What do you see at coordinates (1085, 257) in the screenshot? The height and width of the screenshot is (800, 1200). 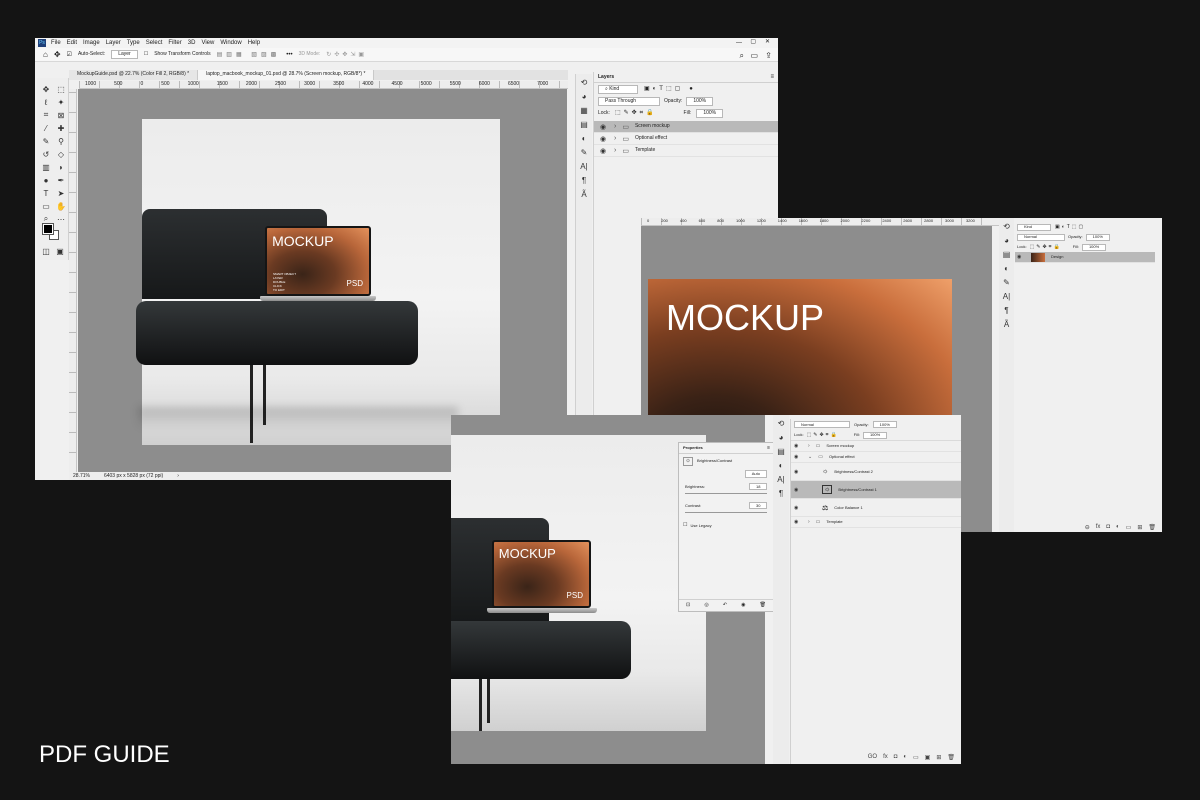 I see `layer-row: ◉ Design` at bounding box center [1085, 257].